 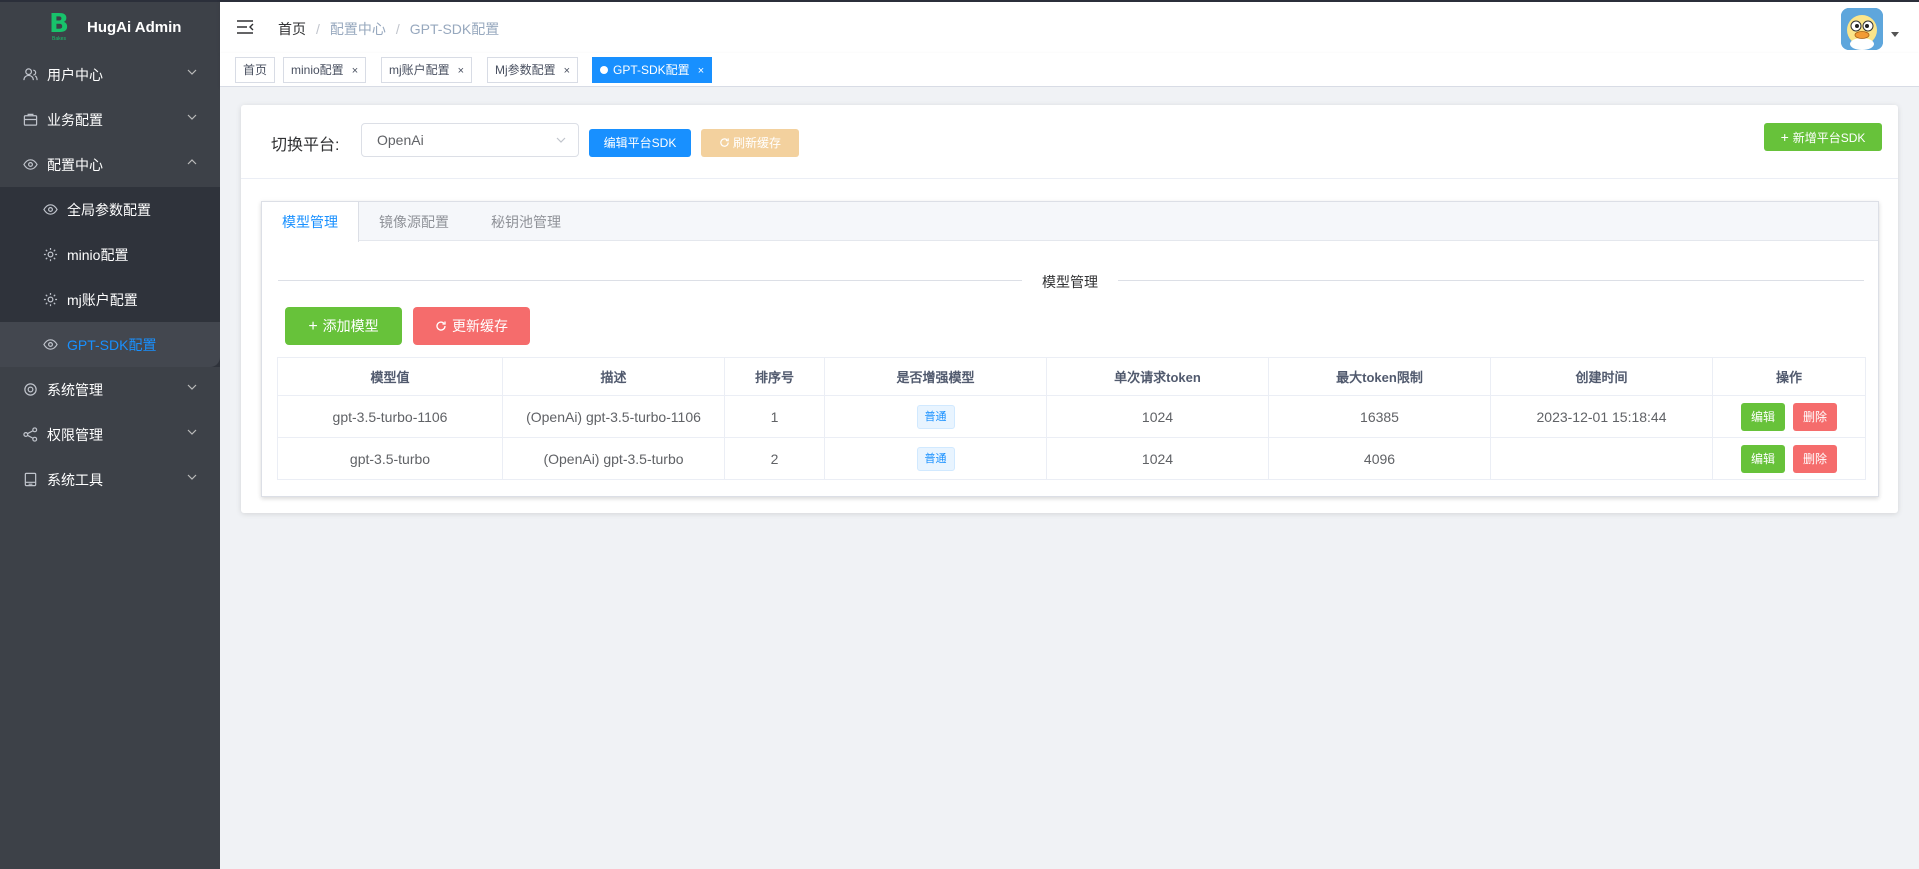 I want to click on add-model-button: + 添加模型, so click(x=343, y=326).